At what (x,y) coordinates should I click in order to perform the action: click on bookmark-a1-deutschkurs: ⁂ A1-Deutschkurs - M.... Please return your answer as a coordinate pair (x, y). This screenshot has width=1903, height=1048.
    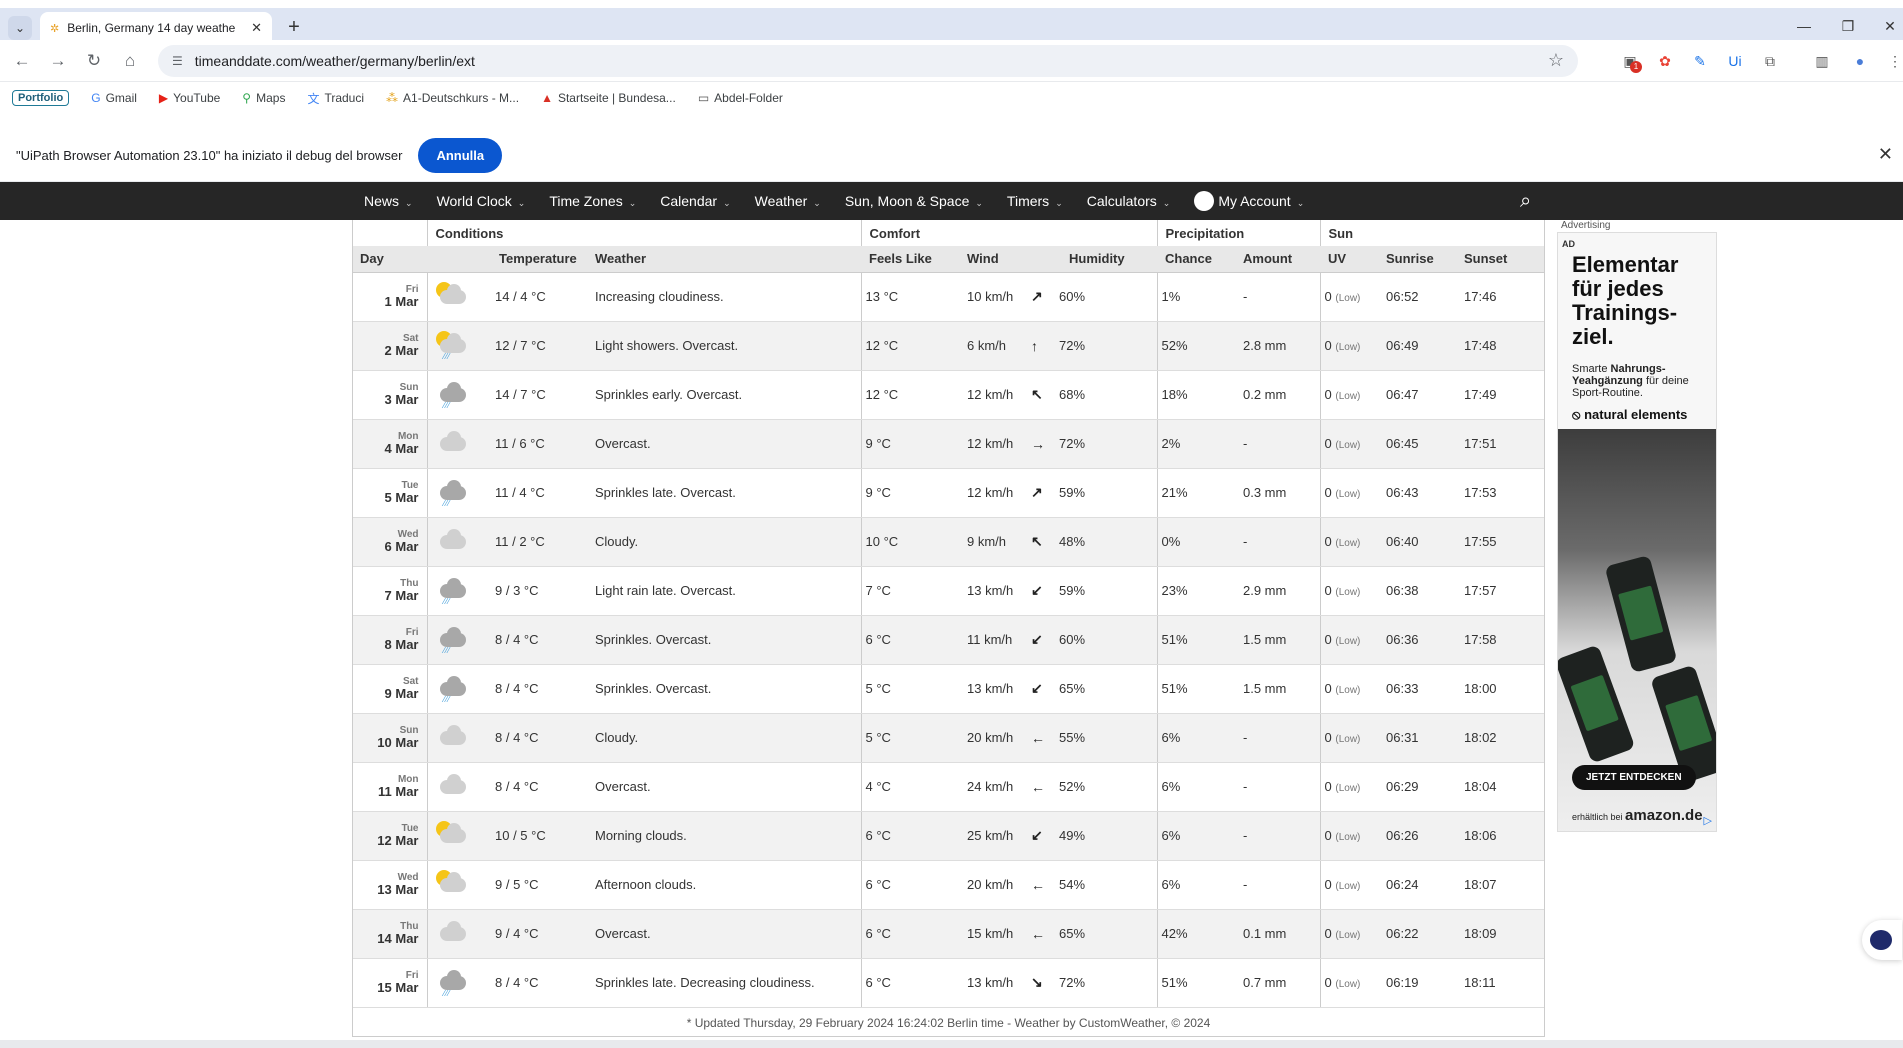
    Looking at the image, I should click on (452, 98).